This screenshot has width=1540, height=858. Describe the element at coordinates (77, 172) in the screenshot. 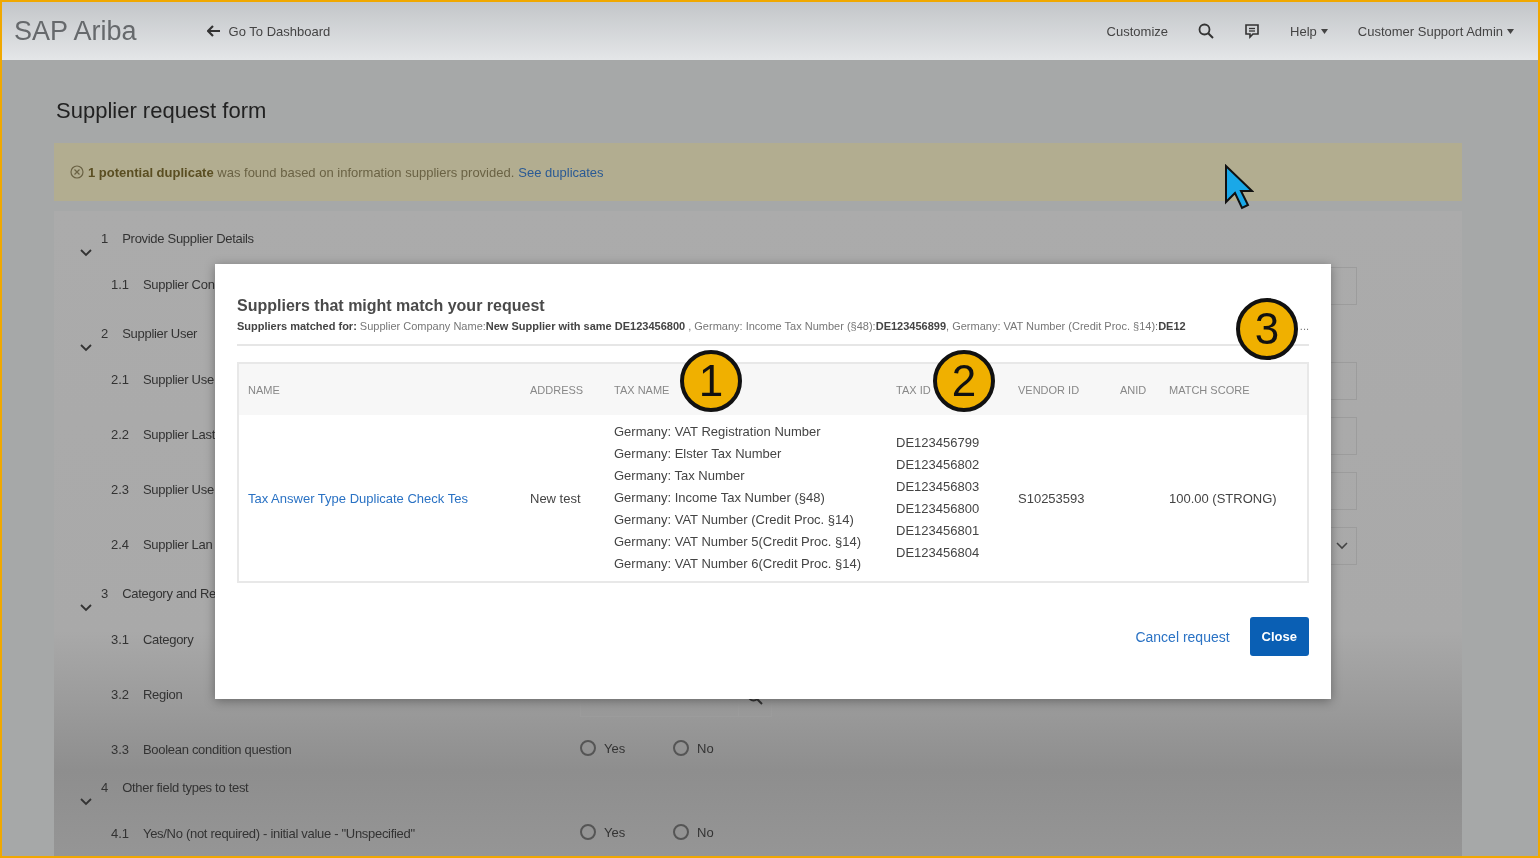

I see `error-icon` at that location.